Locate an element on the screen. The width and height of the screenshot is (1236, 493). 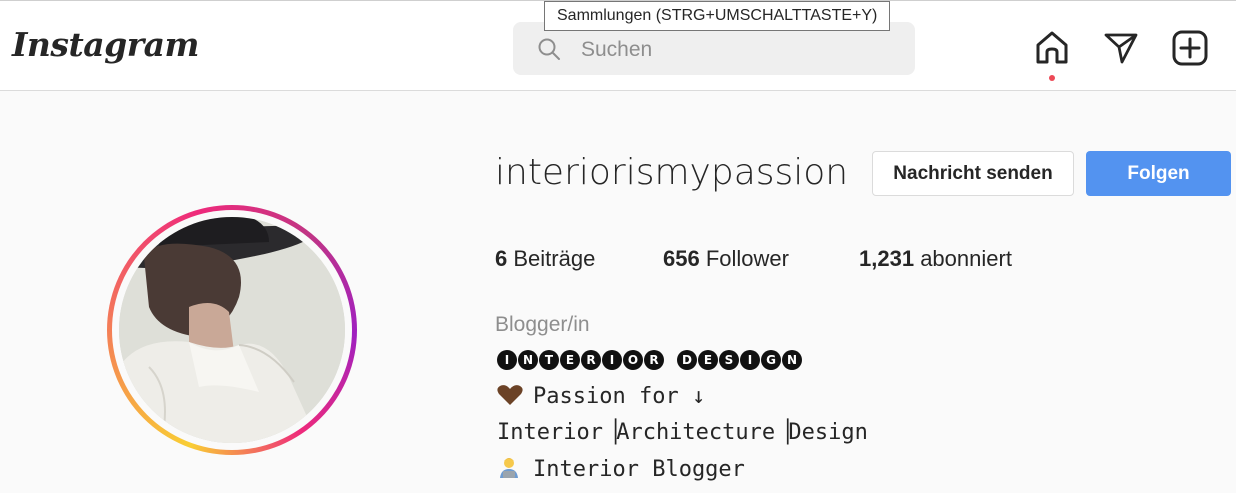
stat-following: 1,231 abonniert is located at coordinates (935, 259).